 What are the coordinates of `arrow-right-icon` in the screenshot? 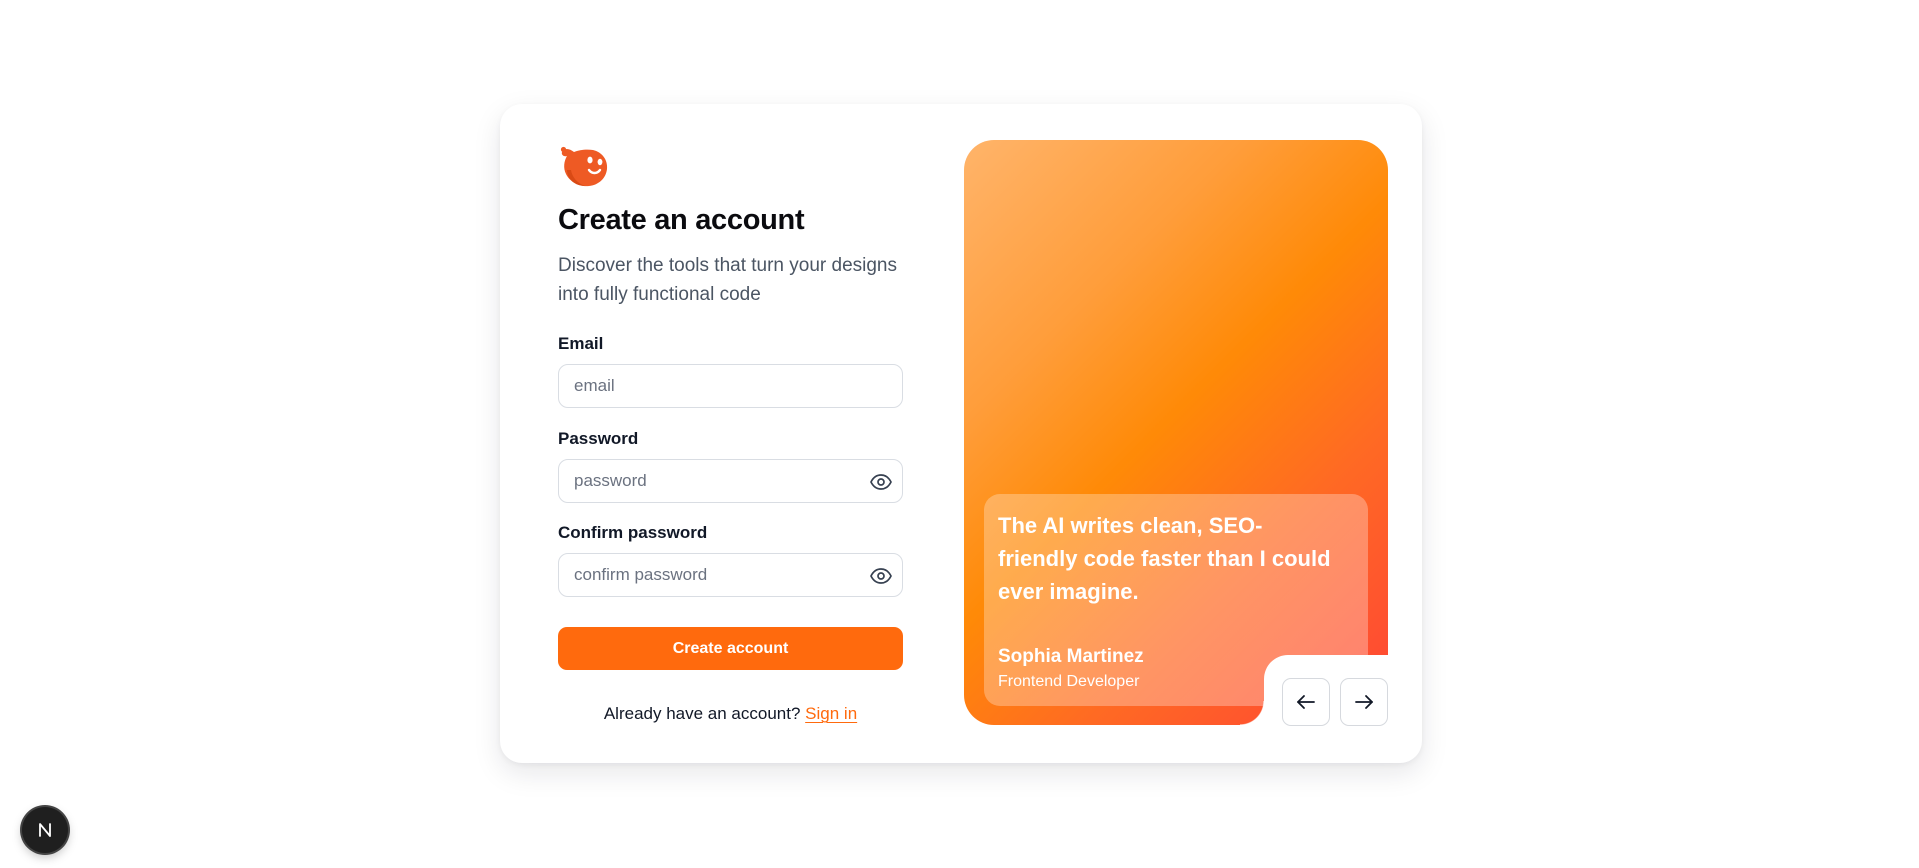 It's located at (1364, 702).